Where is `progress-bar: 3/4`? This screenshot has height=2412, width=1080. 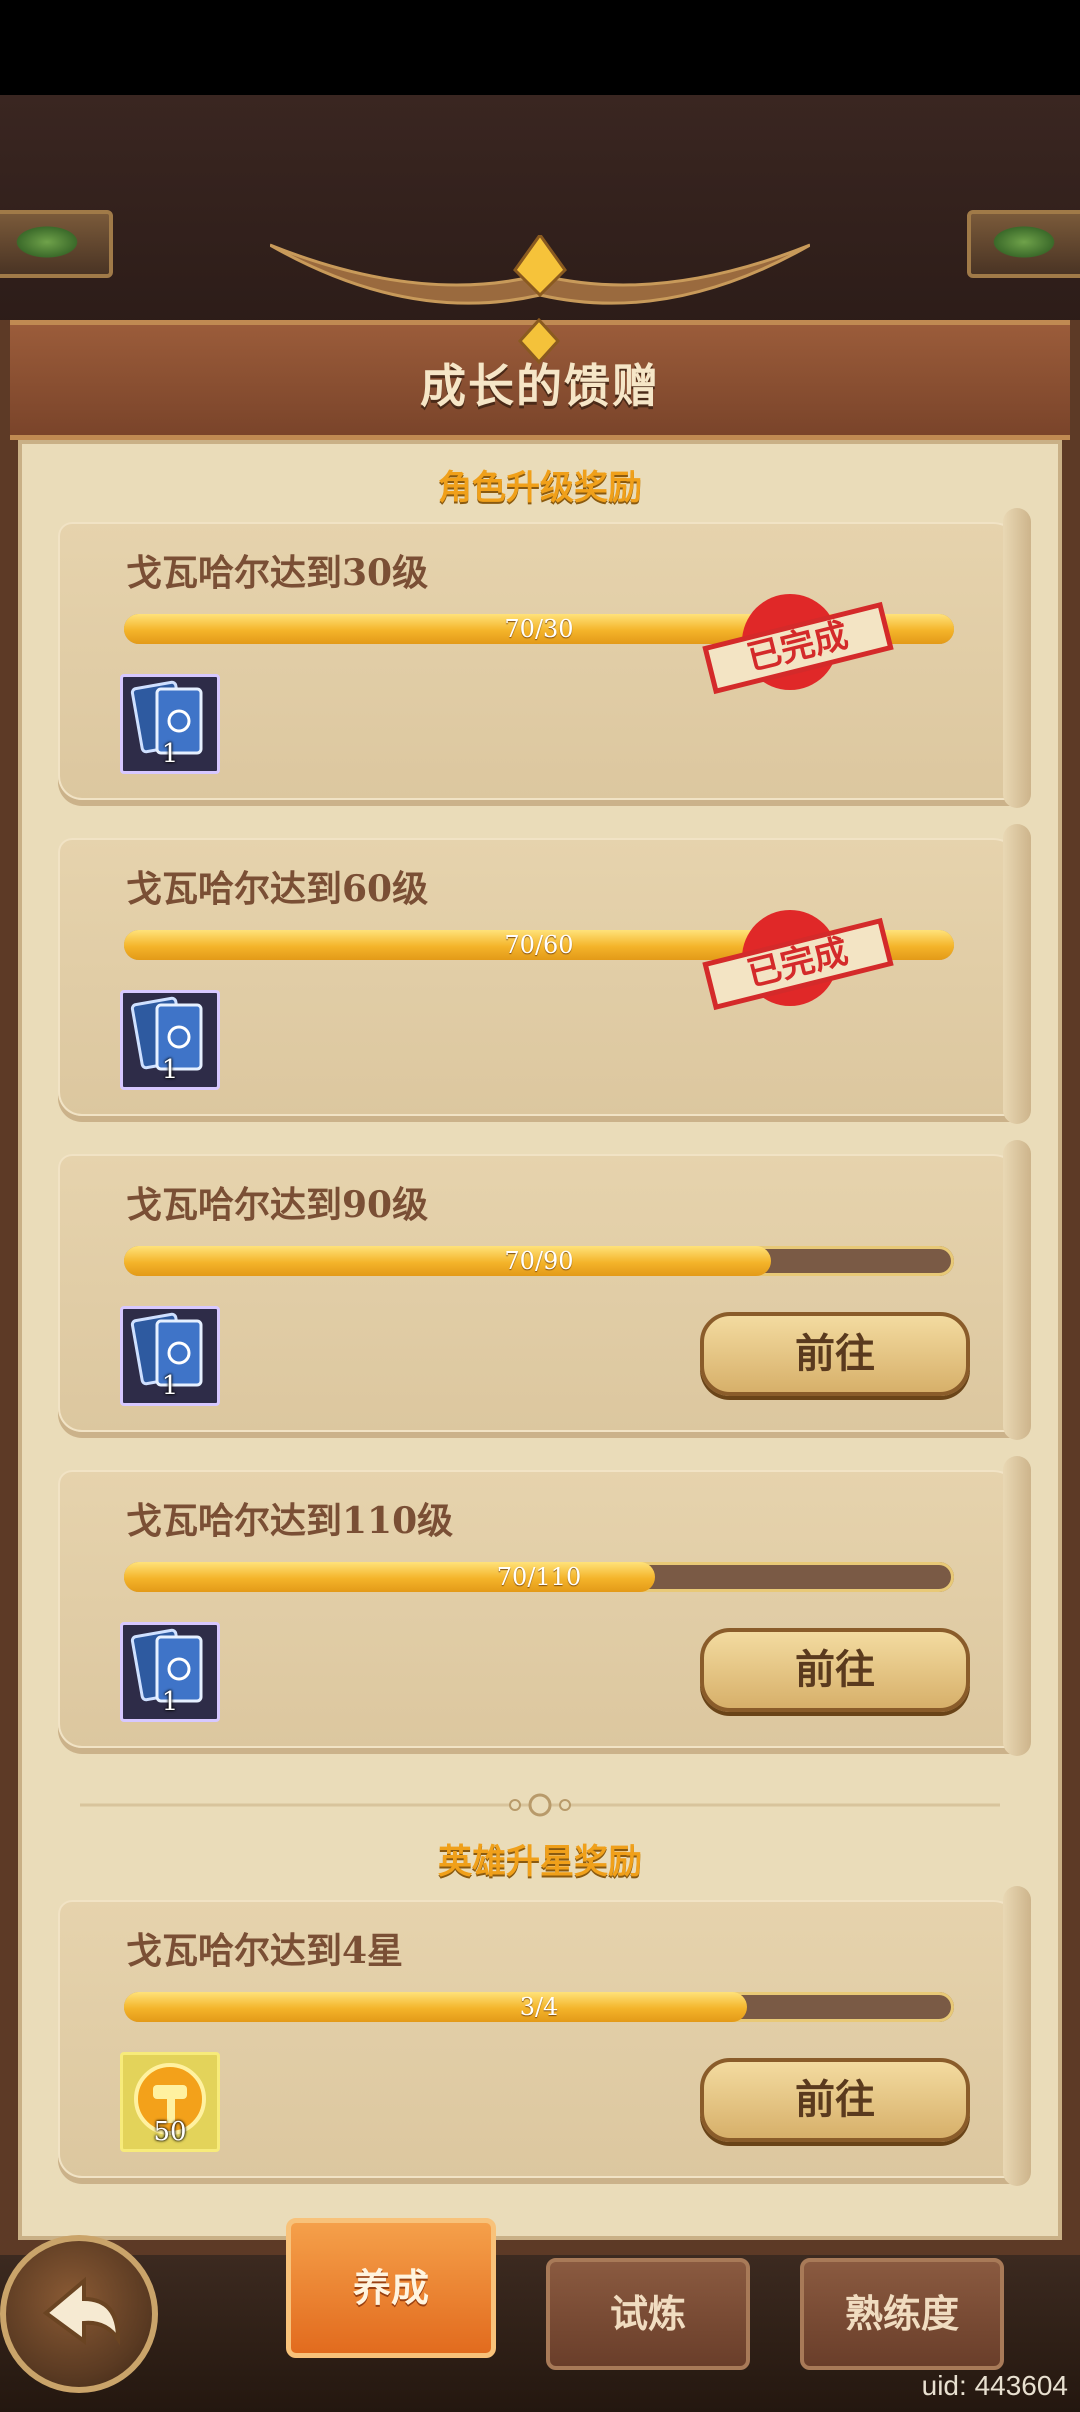
progress-bar: 3/4 is located at coordinates (539, 2007).